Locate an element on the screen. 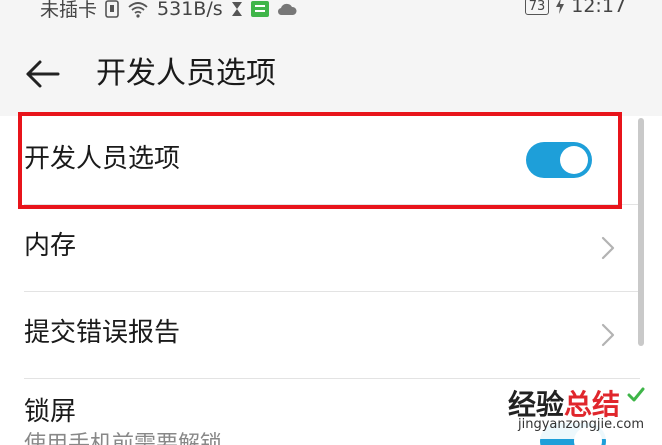 The height and width of the screenshot is (445, 662). watermark-url: jingyanzongjie.com is located at coordinates (580, 424).